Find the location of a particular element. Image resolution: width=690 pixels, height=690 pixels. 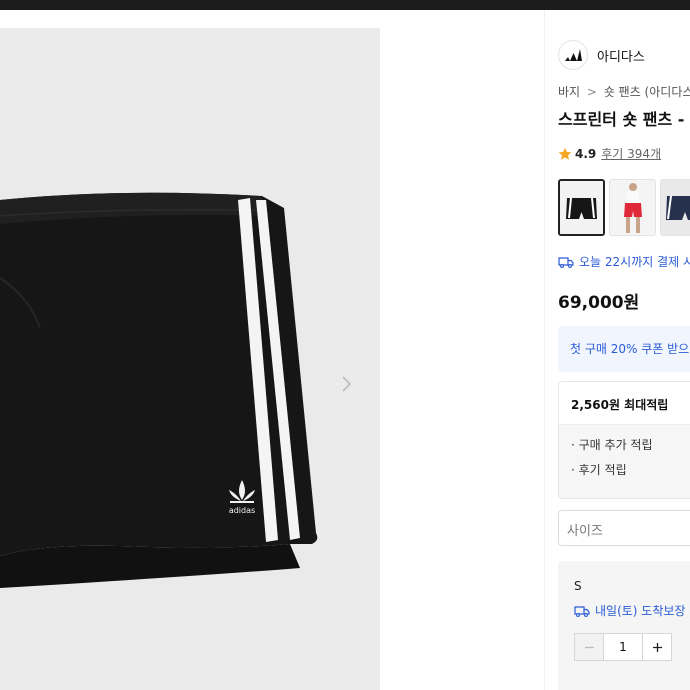

points-item: · 구매 추가 적립 is located at coordinates (612, 445).